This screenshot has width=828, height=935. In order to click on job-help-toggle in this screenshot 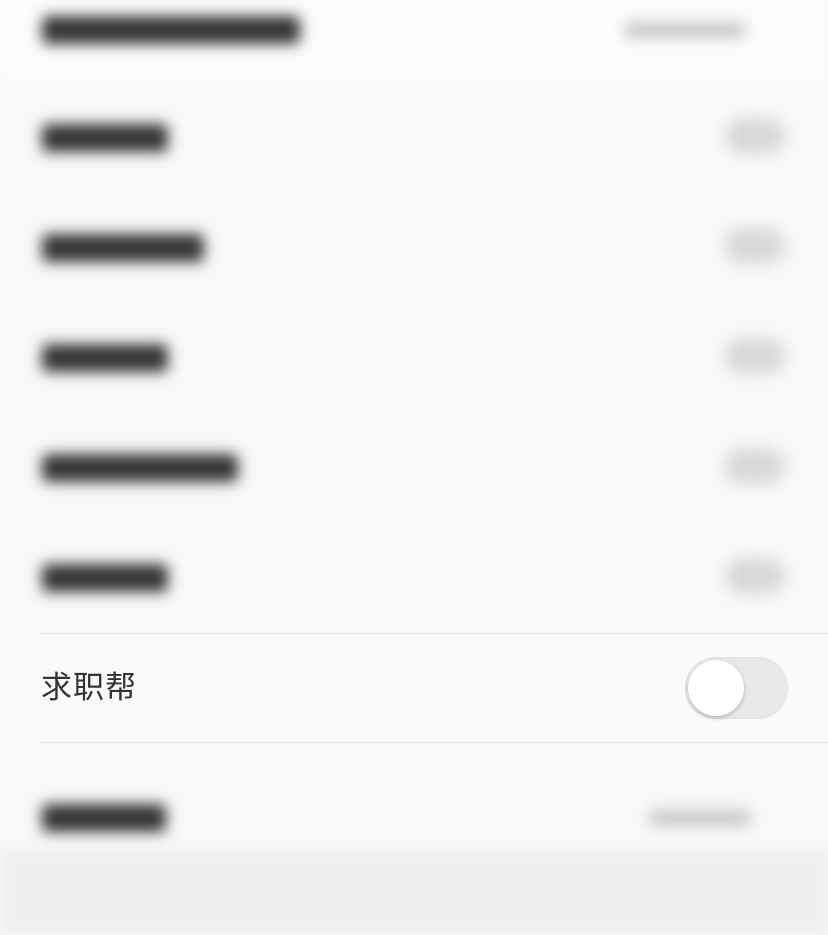, I will do `click(736, 688)`.